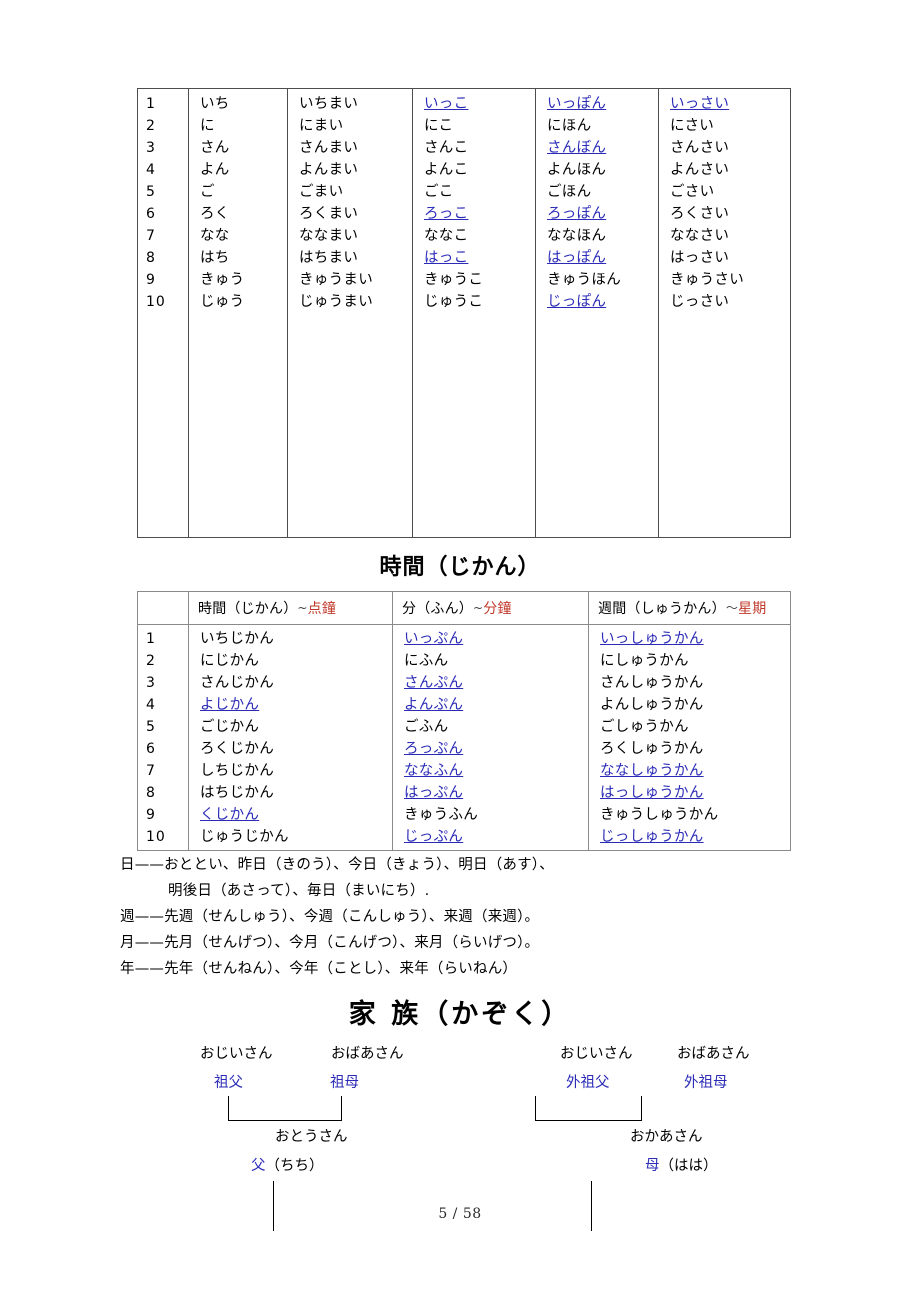  What do you see at coordinates (311, 1137) in the screenshot?
I see `father-kana: おとうさん` at bounding box center [311, 1137].